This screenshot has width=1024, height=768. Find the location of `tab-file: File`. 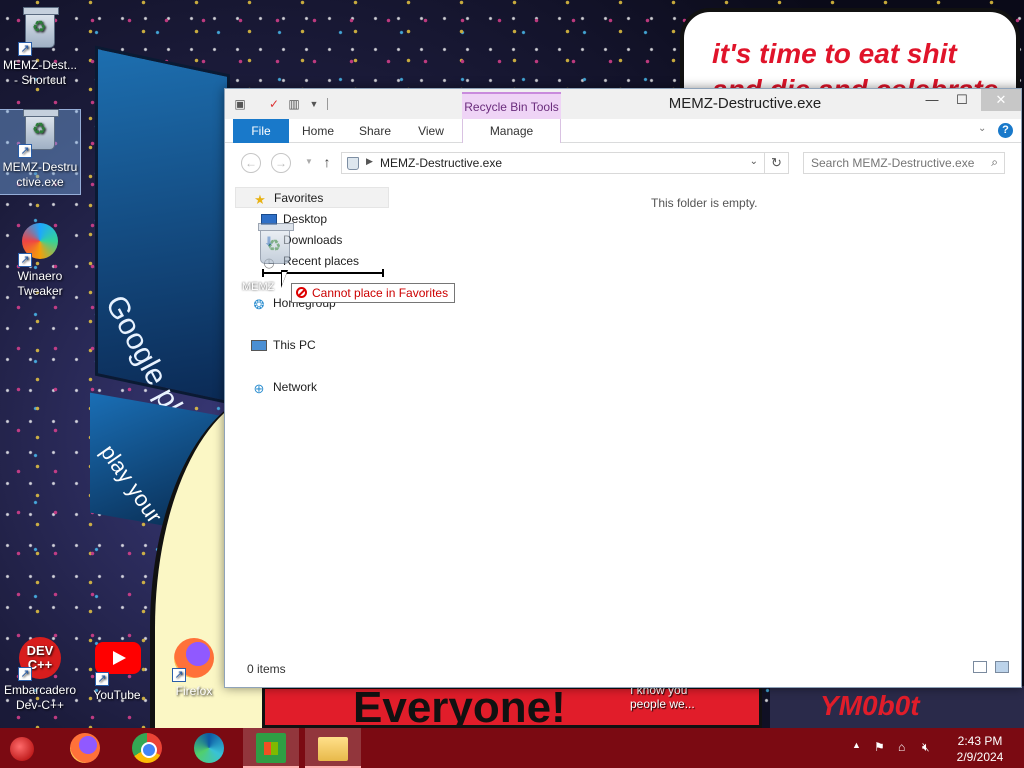

tab-file: File is located at coordinates (261, 131).